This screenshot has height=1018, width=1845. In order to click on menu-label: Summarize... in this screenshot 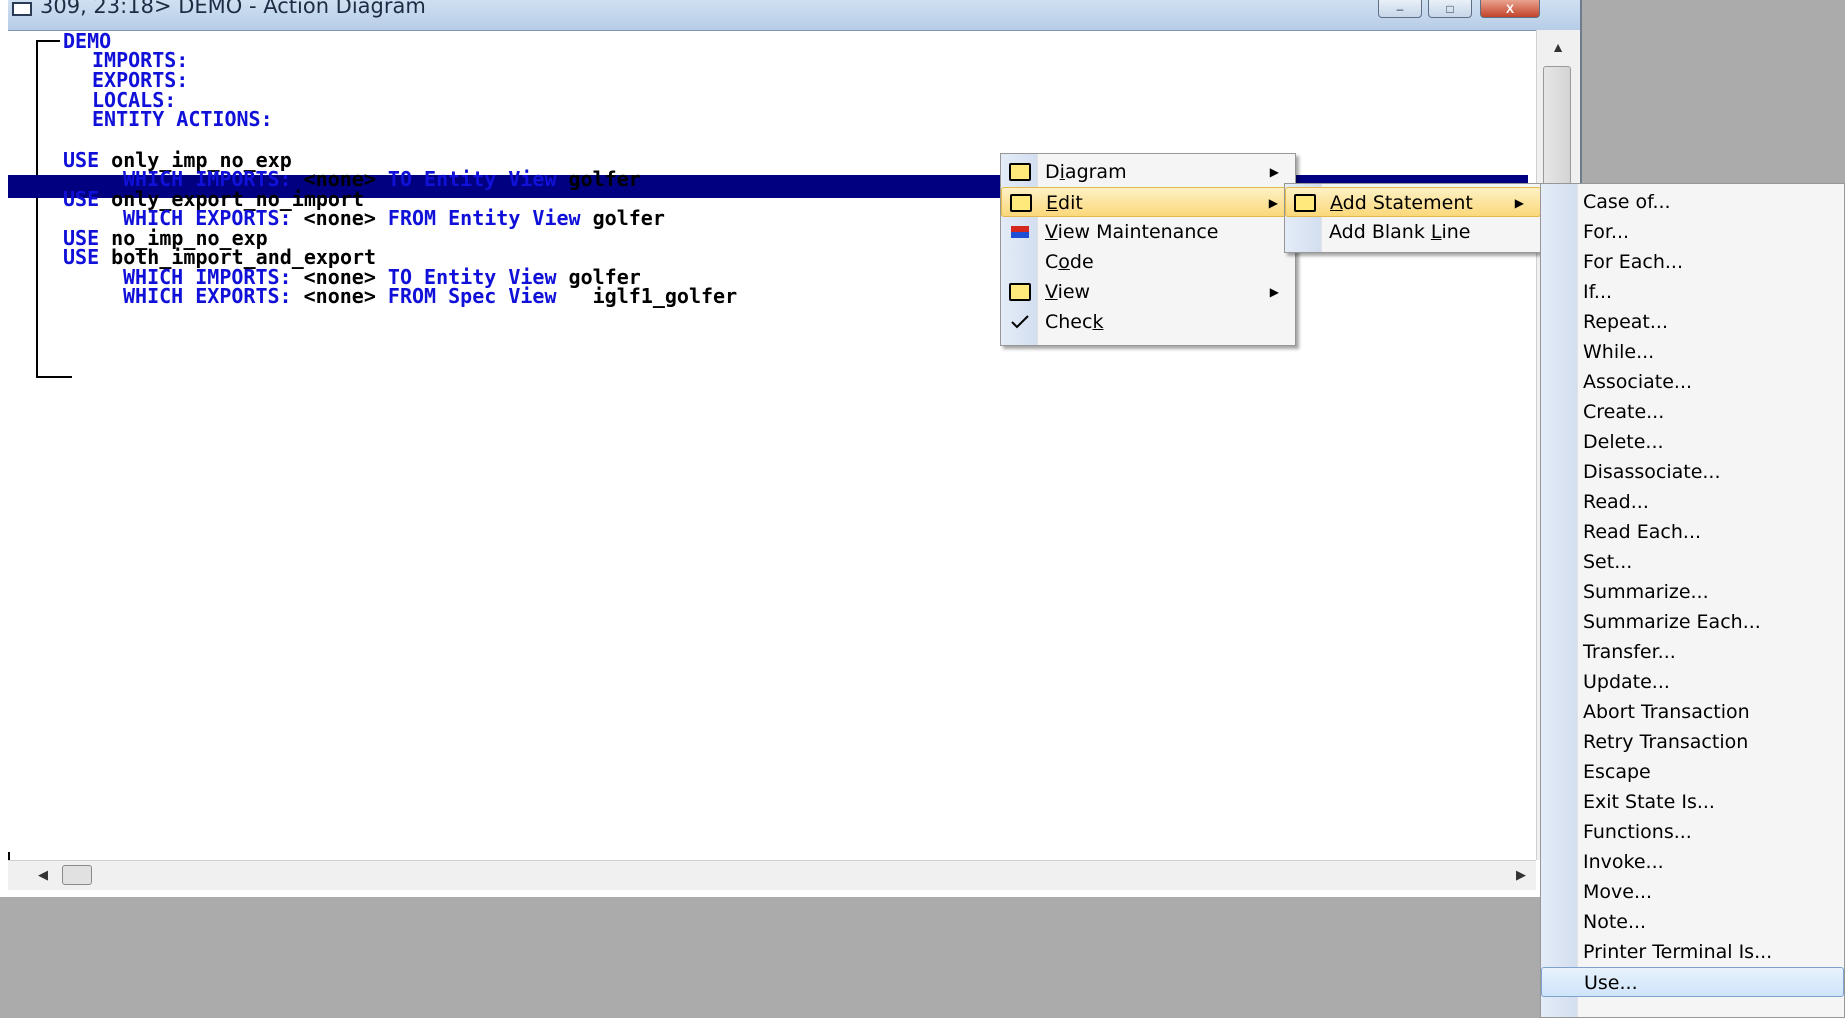, I will do `click(1646, 592)`.